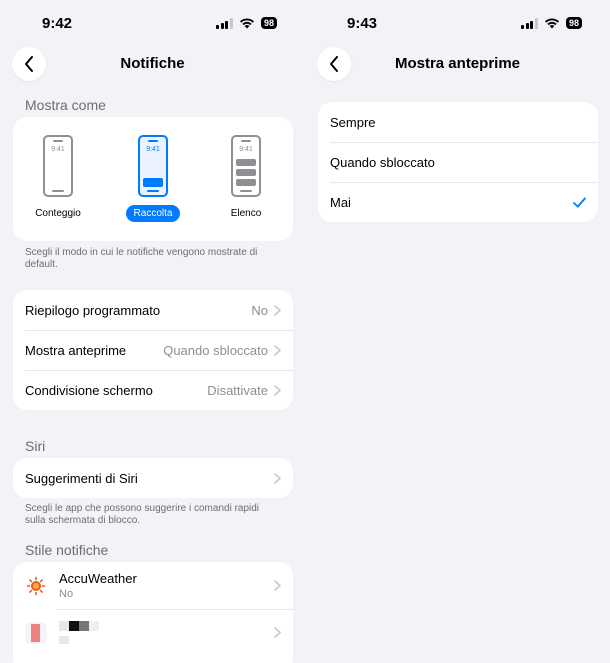 Image resolution: width=610 pixels, height=663 pixels. I want to click on checkmark-icon, so click(579, 202).